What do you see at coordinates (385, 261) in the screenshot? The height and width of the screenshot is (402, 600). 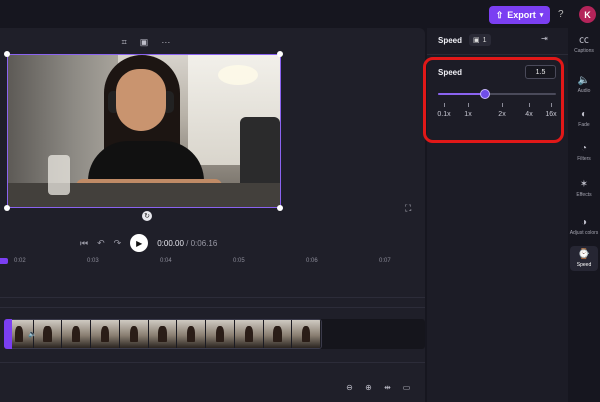 I see `ruler-label: 0:07` at bounding box center [385, 261].